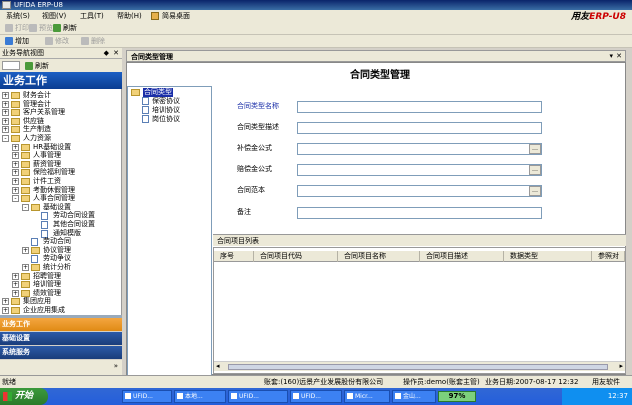 The height and width of the screenshot is (405, 632). Describe the element at coordinates (85, 41) in the screenshot. I see `delete-icon` at that location.